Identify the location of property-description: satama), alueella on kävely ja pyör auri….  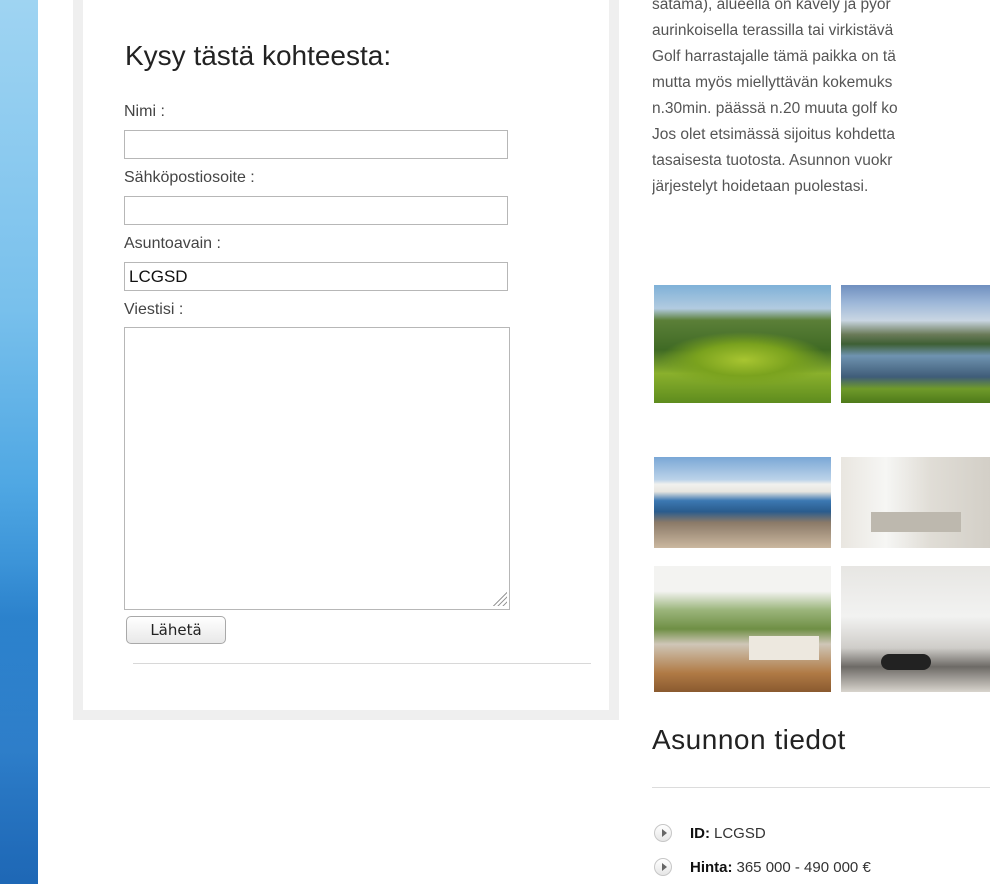
(821, 100).